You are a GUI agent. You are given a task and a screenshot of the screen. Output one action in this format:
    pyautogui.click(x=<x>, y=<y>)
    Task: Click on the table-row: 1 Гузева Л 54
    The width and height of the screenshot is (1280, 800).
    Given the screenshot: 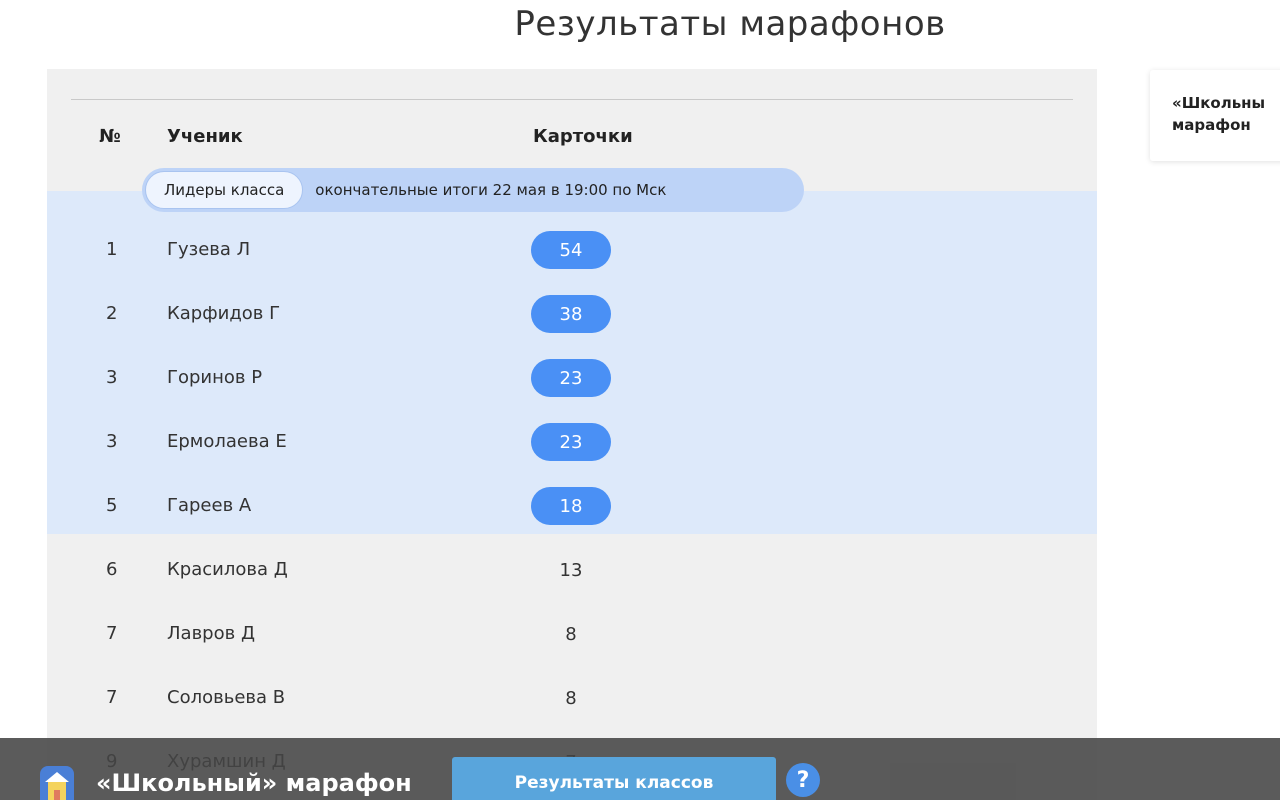 What is the action you would take?
    pyautogui.click(x=572, y=250)
    